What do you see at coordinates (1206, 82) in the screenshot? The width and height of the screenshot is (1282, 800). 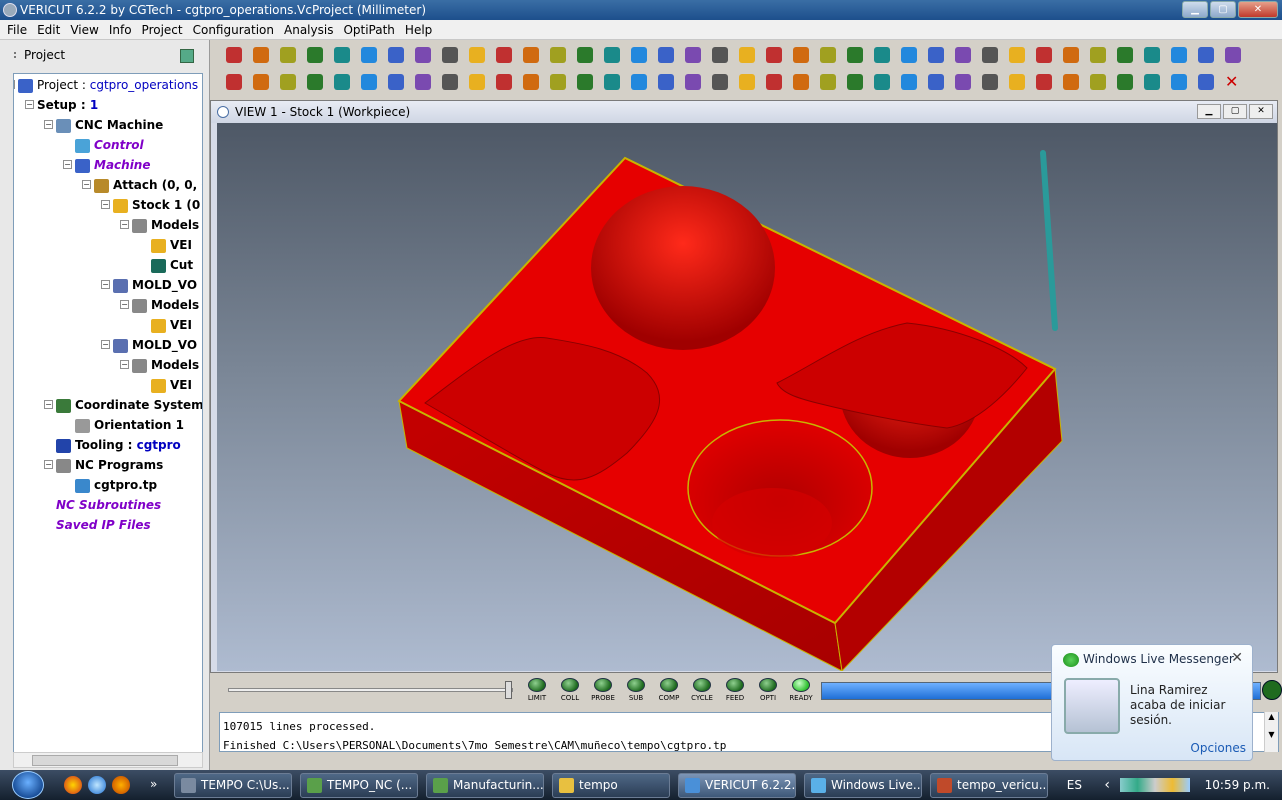 I see `layout-grid-icon` at bounding box center [1206, 82].